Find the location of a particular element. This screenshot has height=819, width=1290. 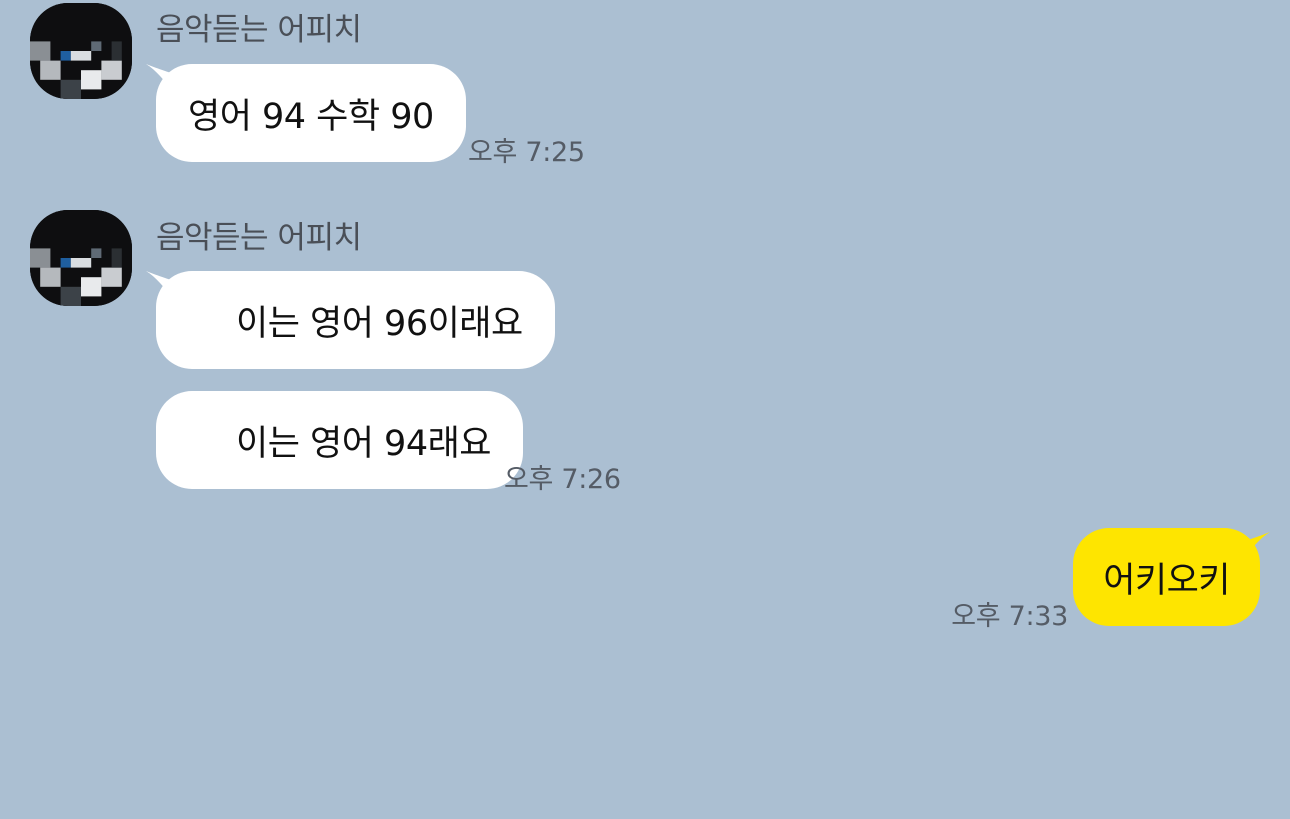

message-bubble: 영어 94 수학 90 is located at coordinates (311, 113).